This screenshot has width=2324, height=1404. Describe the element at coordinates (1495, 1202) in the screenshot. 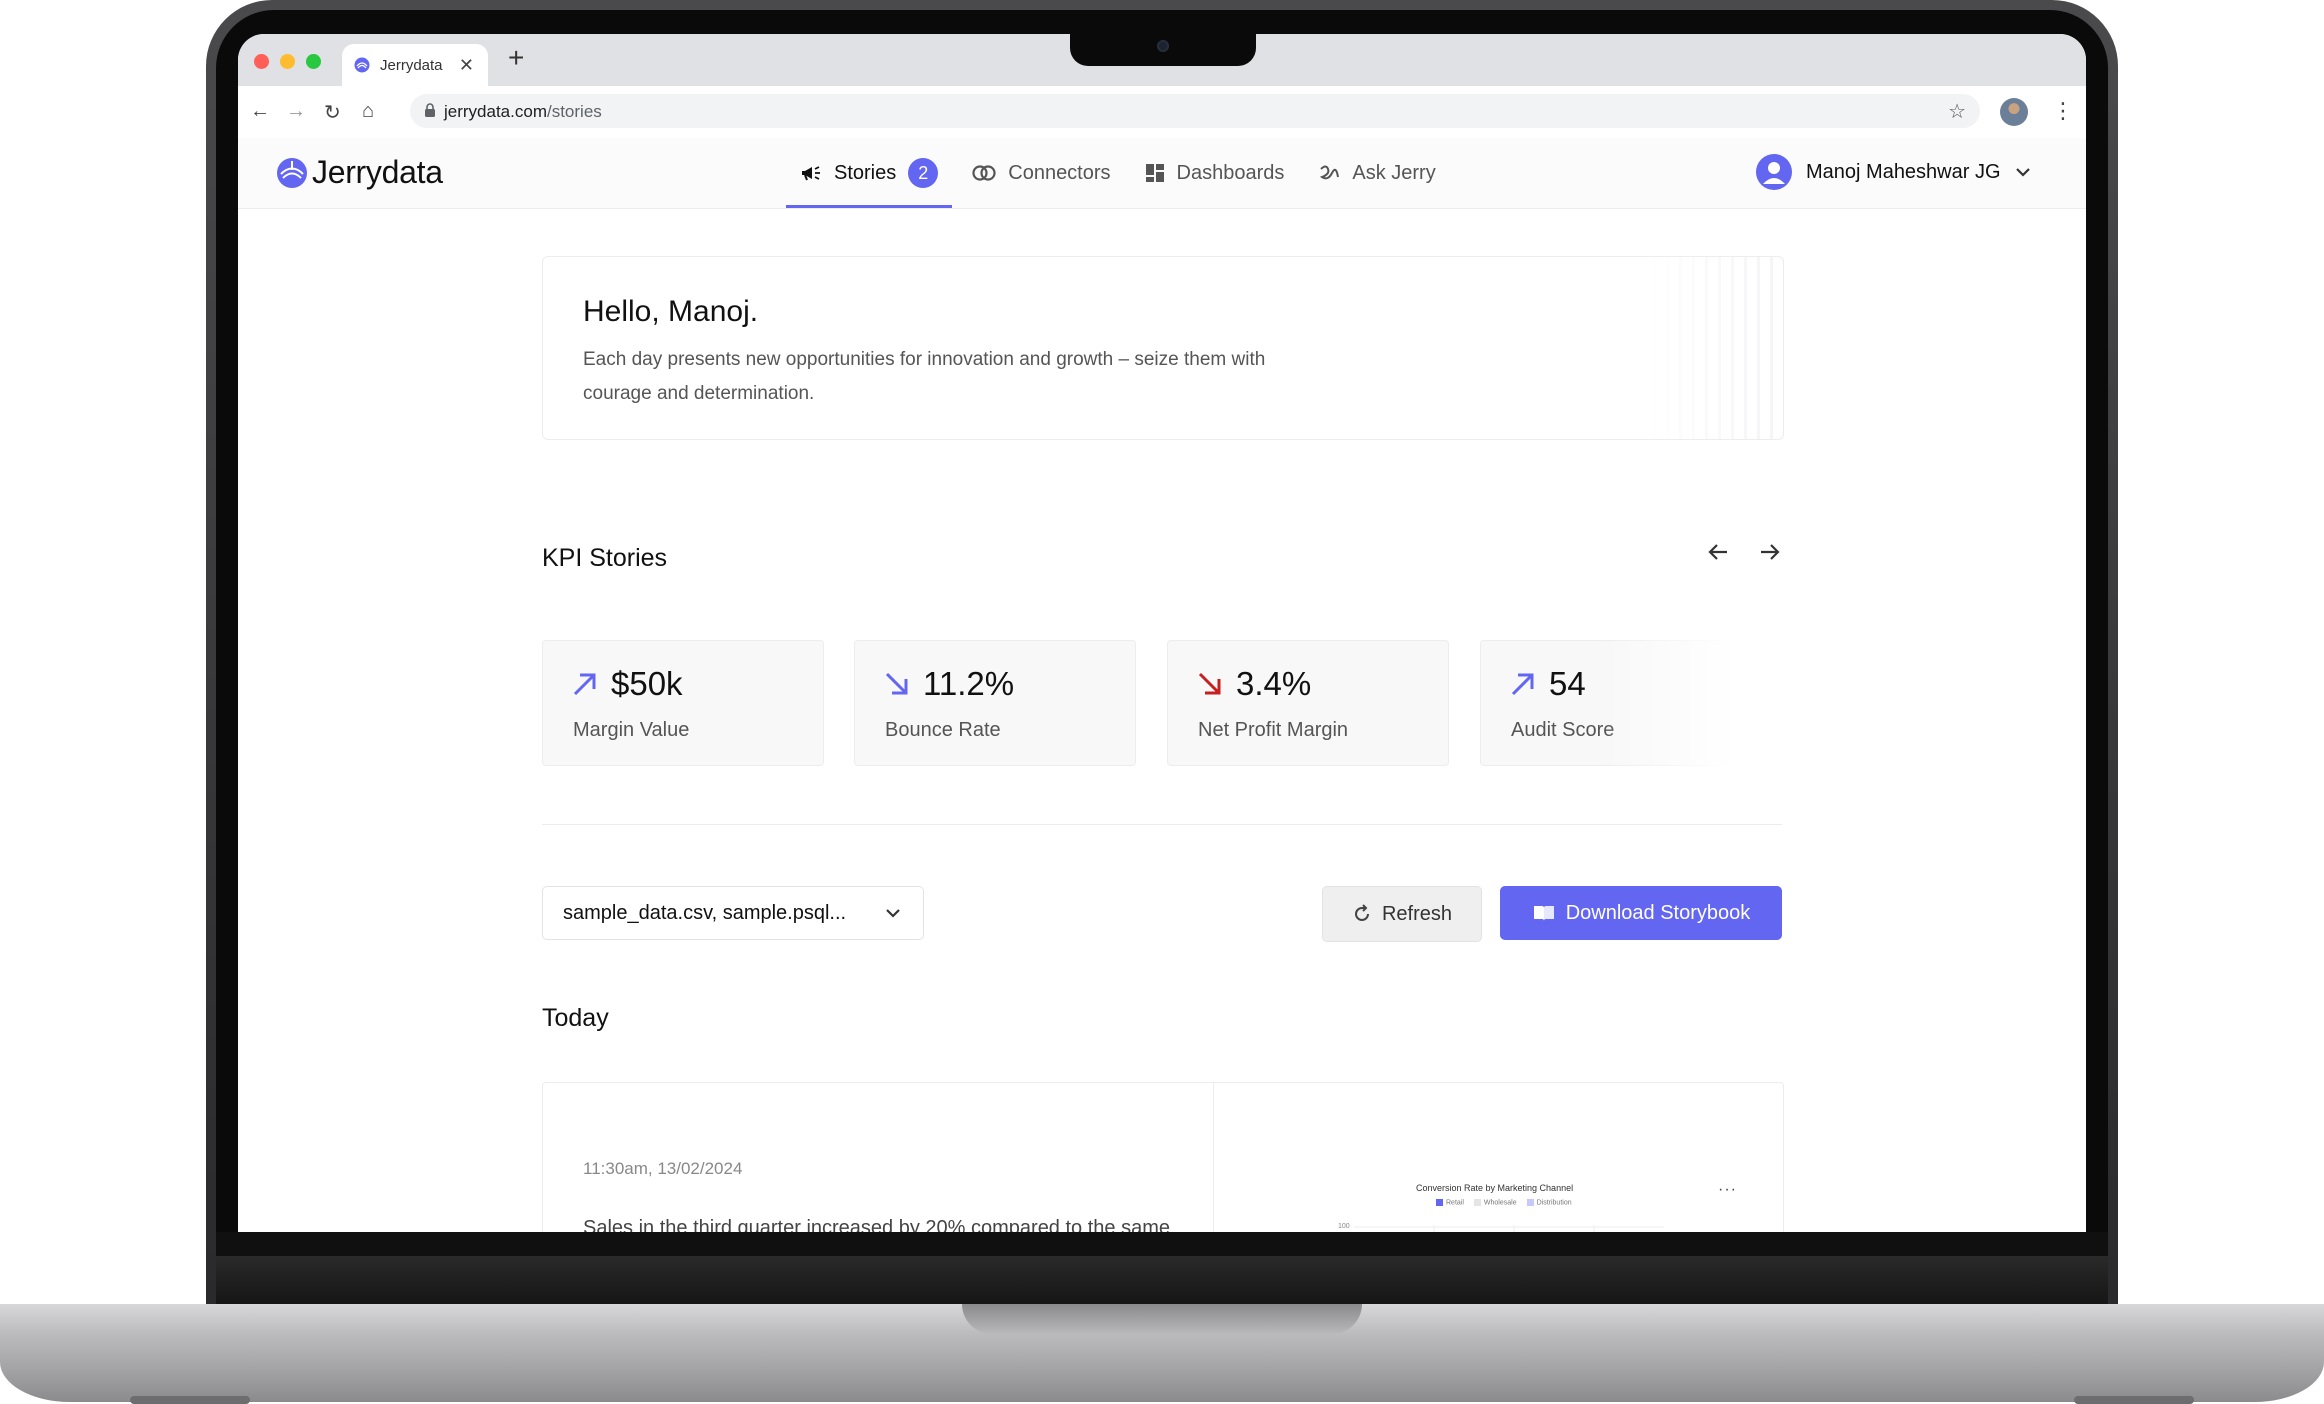

I see `legend-item: Wholesale` at that location.